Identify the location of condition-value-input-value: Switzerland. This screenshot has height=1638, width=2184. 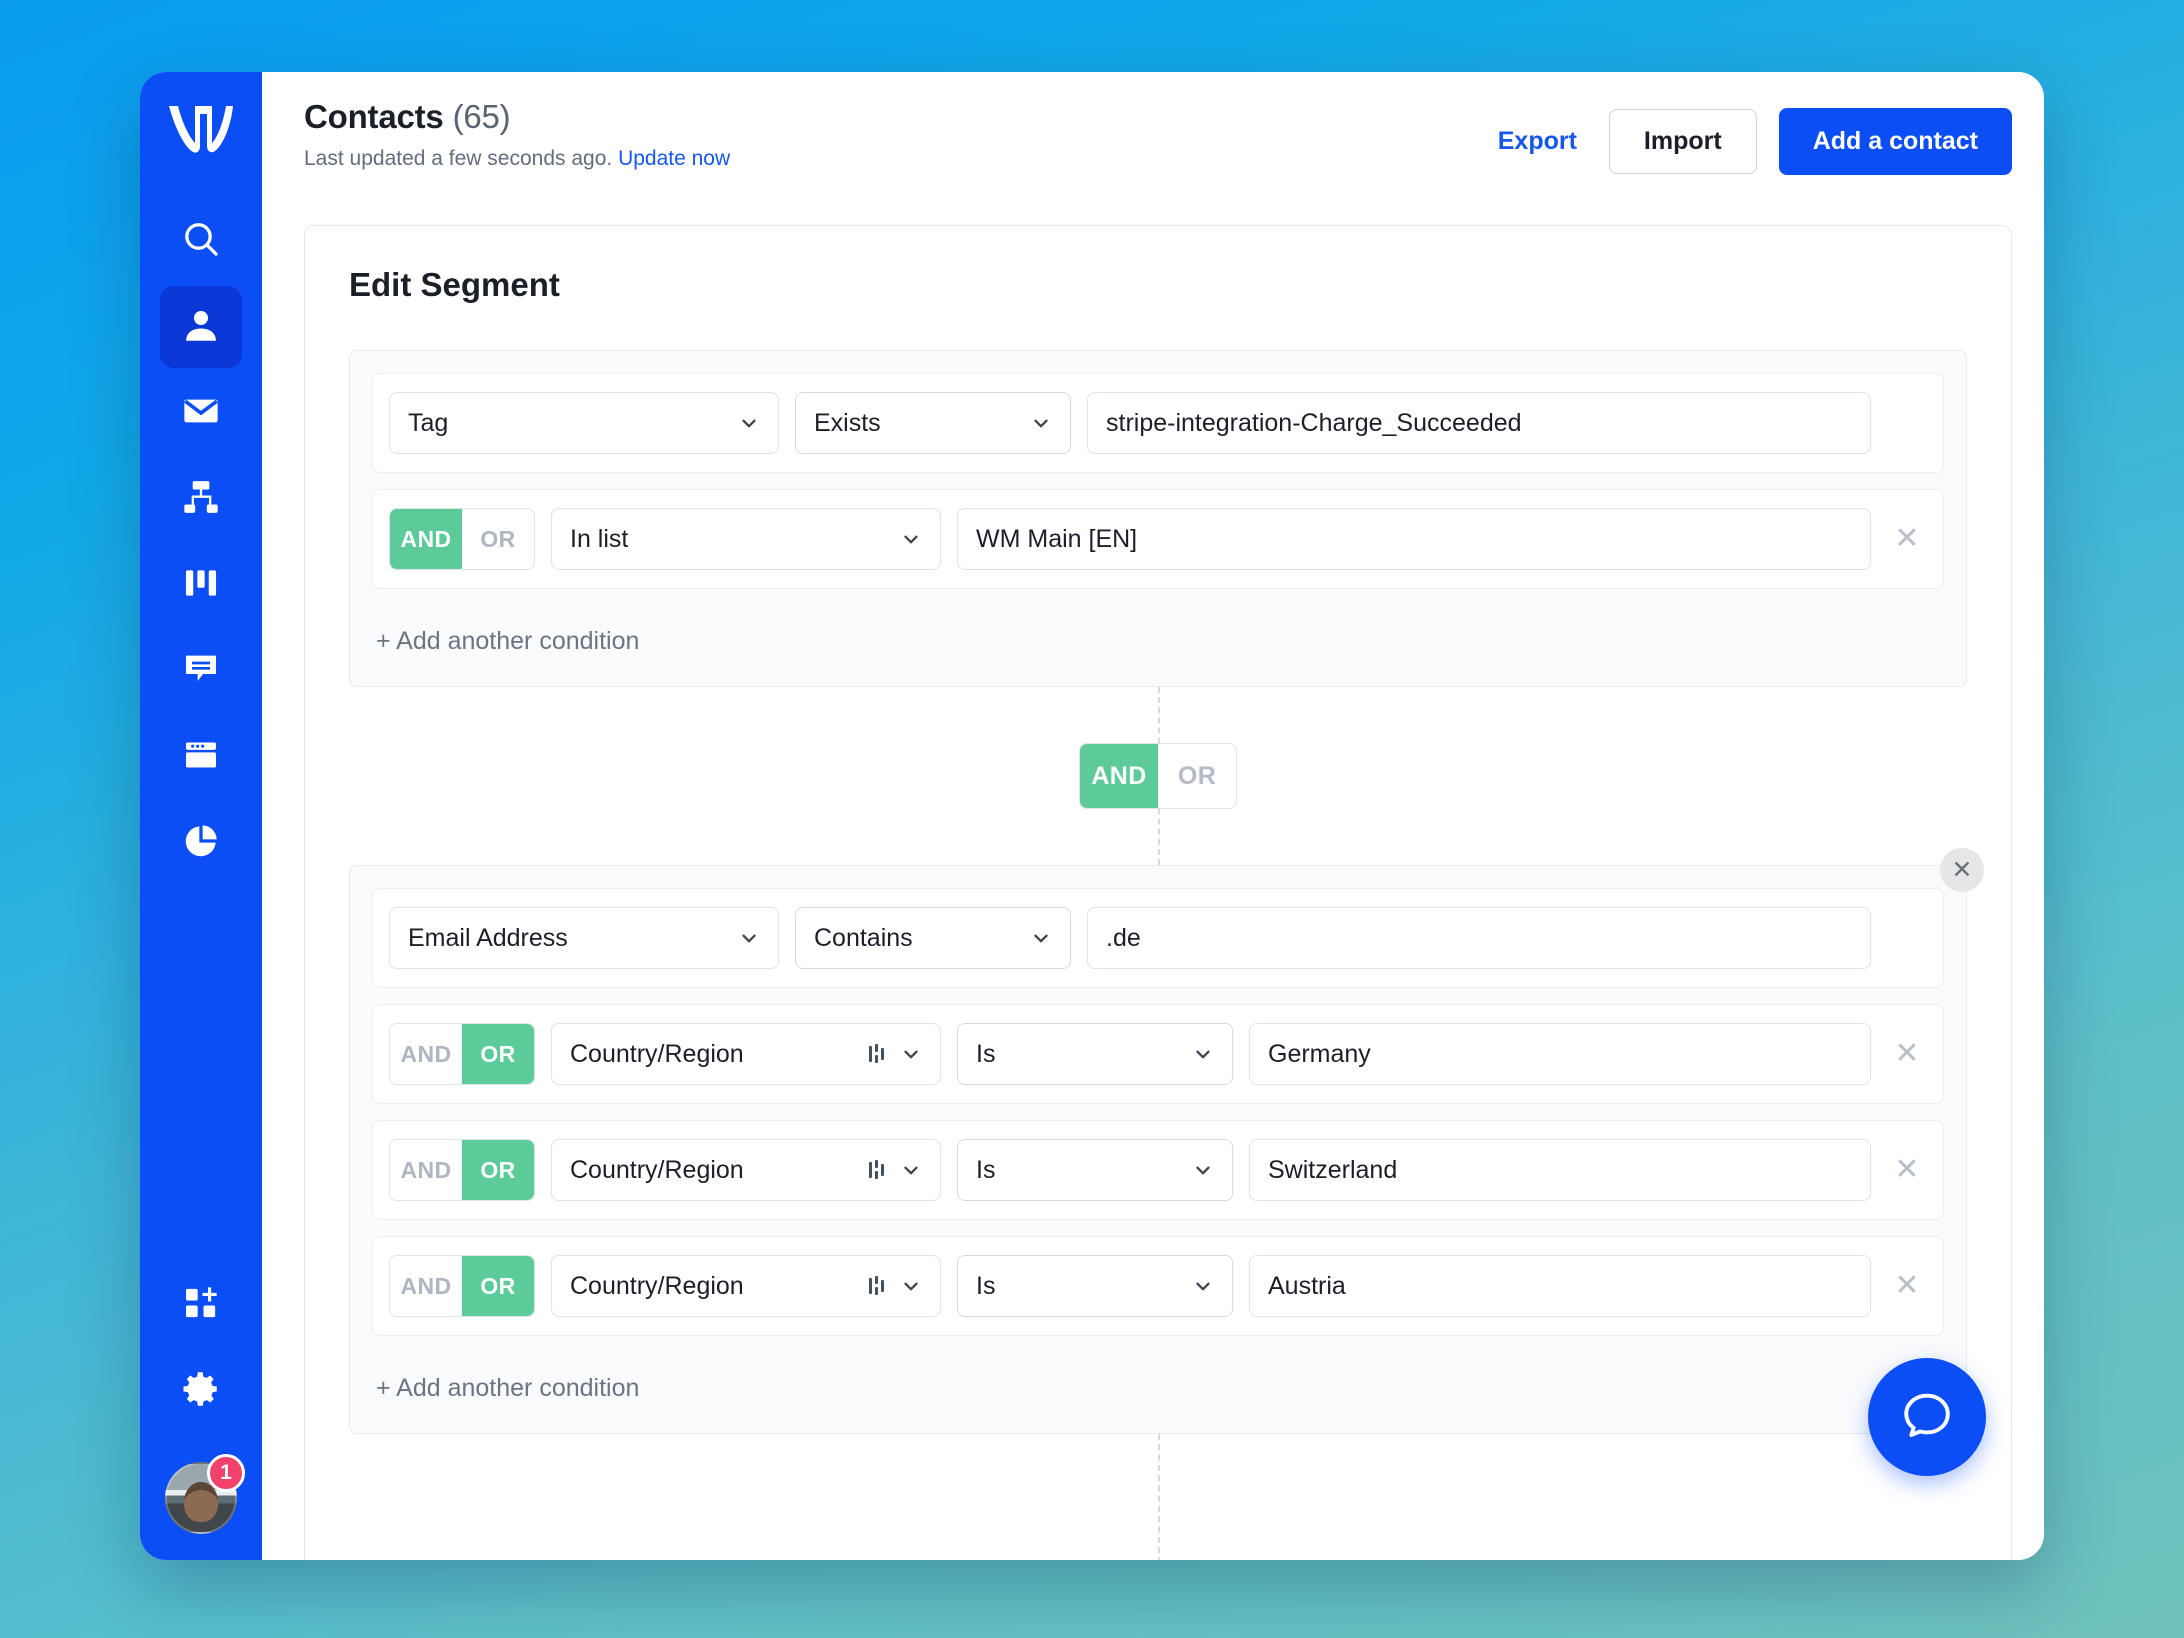
(1333, 1169).